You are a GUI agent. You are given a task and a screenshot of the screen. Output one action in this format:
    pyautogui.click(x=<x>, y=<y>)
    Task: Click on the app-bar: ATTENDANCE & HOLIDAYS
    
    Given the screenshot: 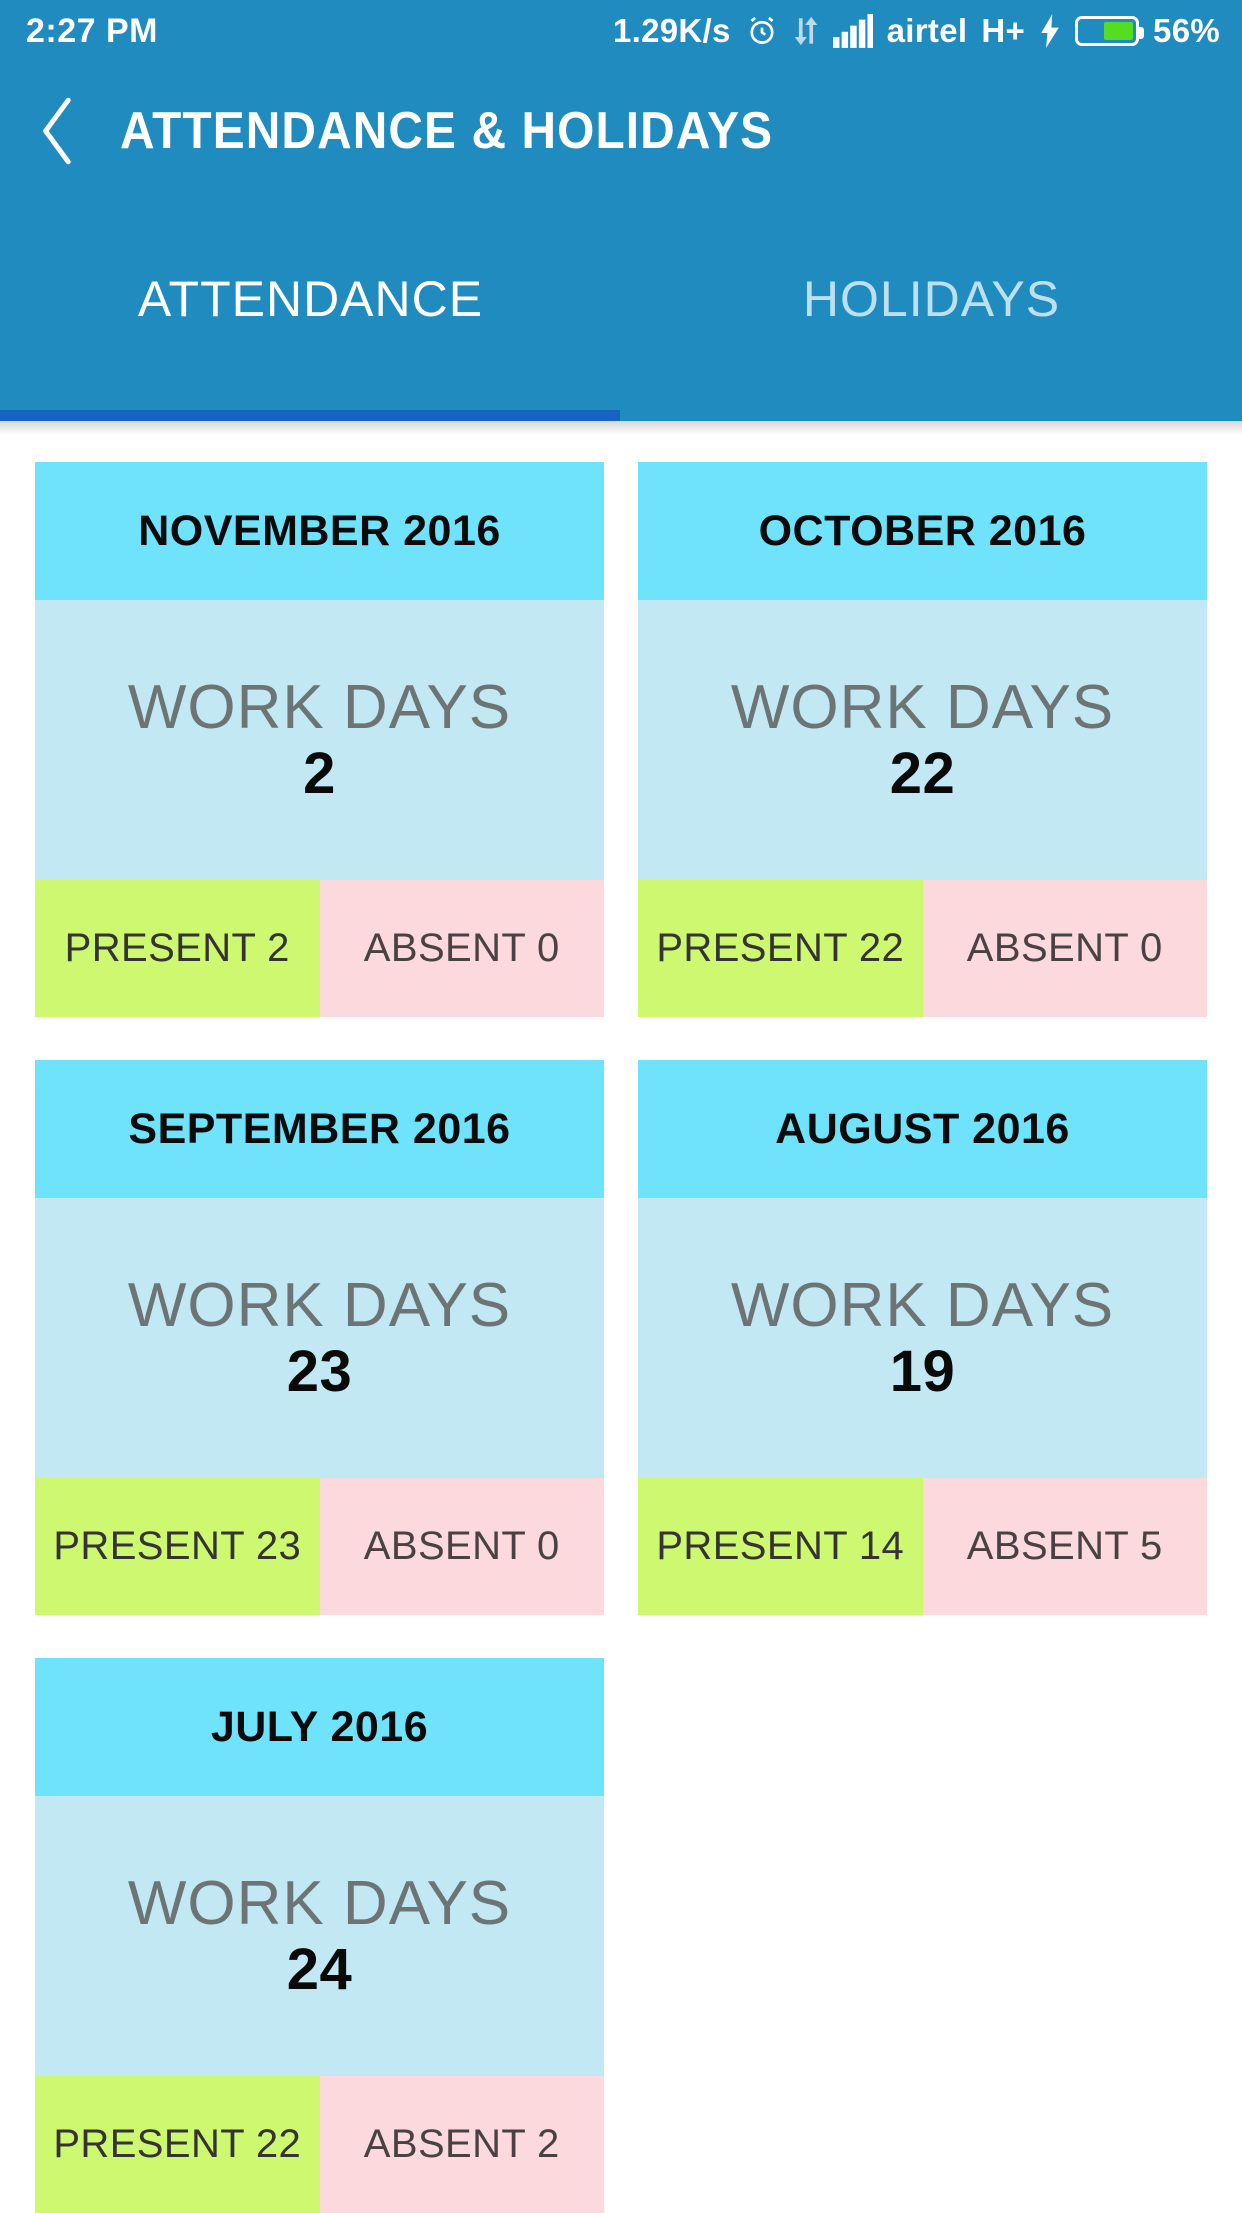 What is the action you would take?
    pyautogui.click(x=621, y=130)
    